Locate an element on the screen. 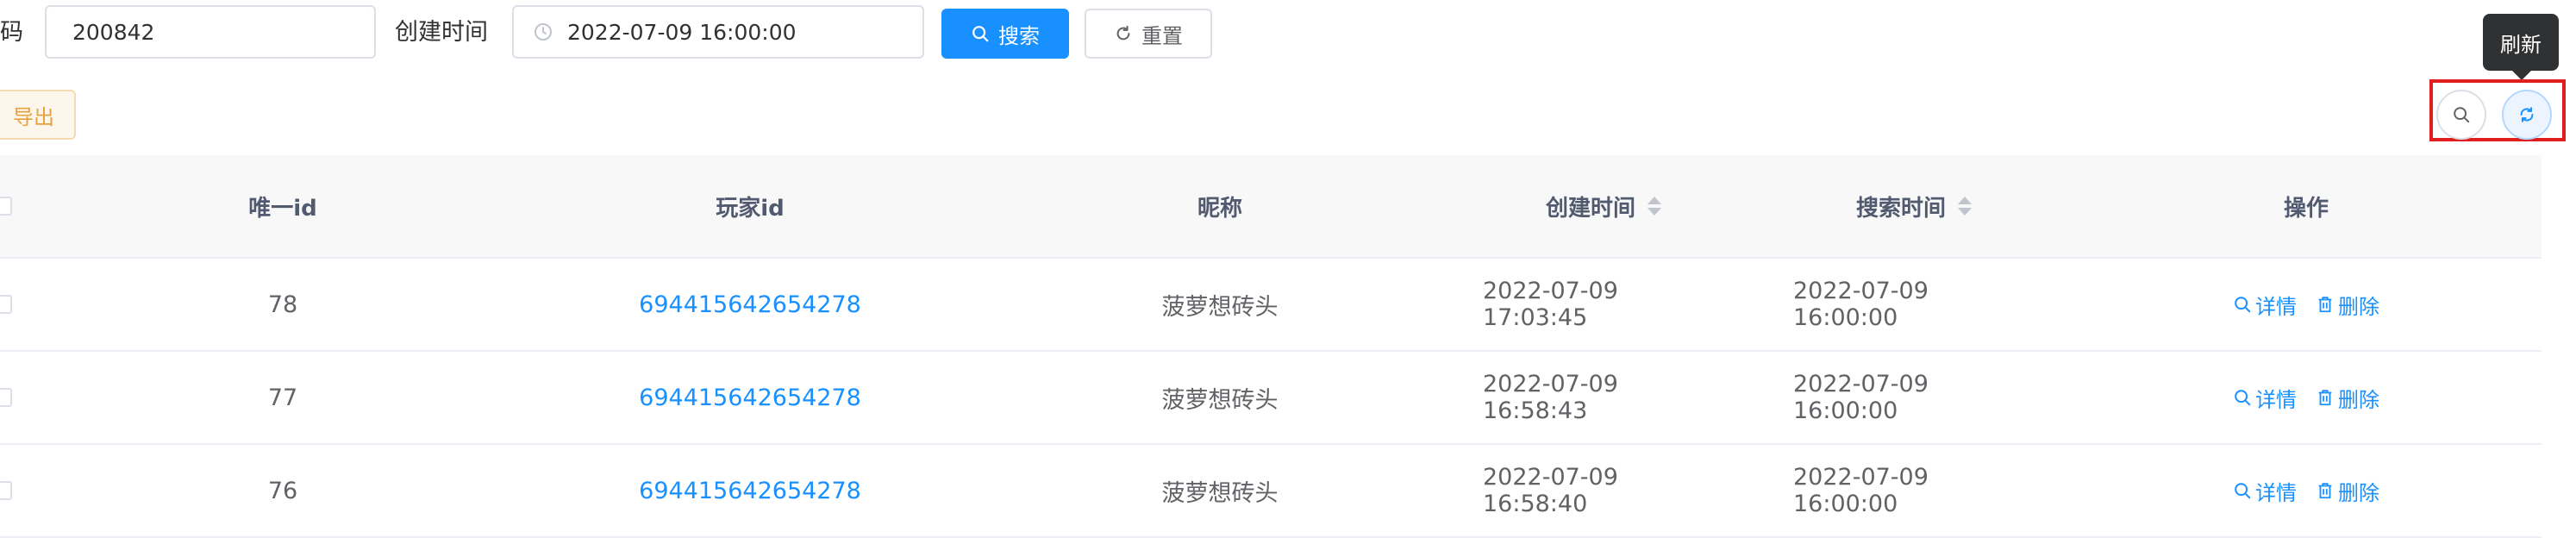 This screenshot has width=2576, height=538. code-input: 200842 is located at coordinates (211, 32).